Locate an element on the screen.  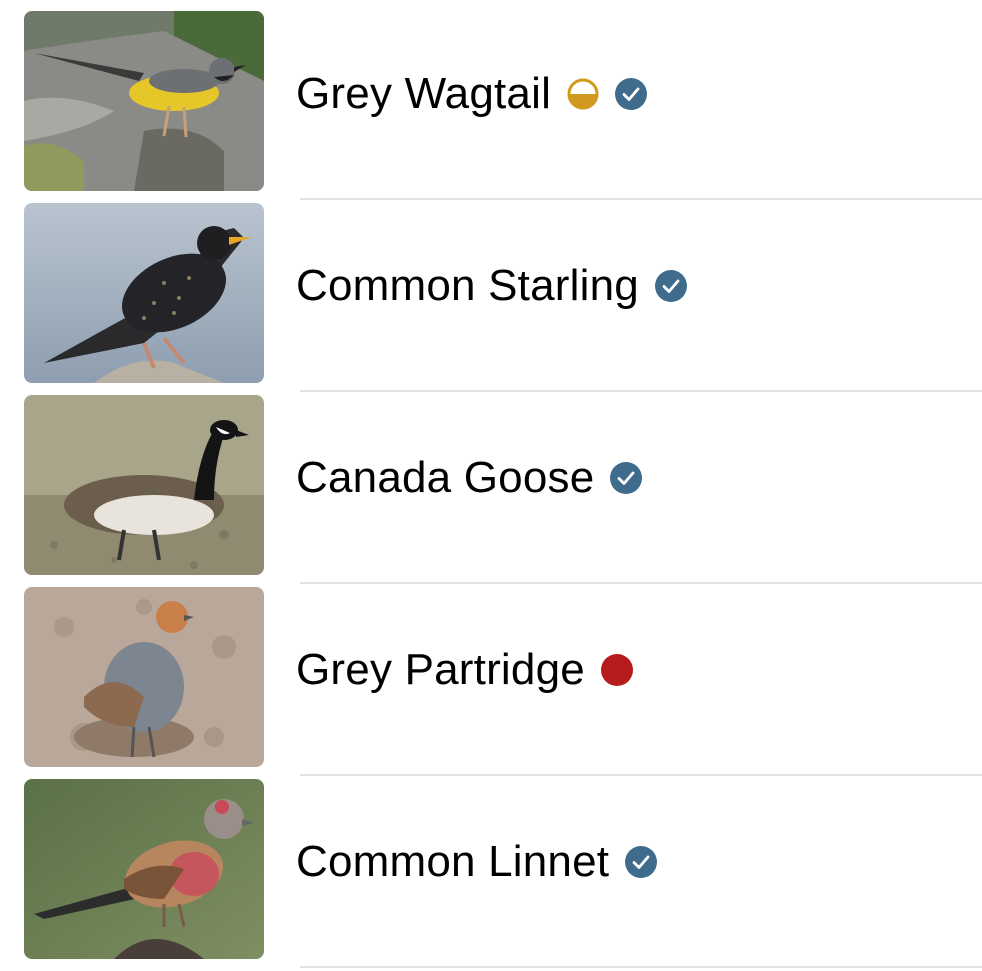
species-name: Canada Goose is located at coordinates (445, 477).